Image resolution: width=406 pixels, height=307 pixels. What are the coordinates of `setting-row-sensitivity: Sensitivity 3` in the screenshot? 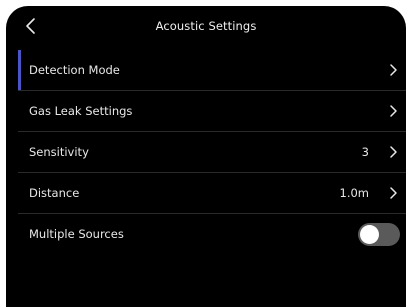 It's located at (212, 152).